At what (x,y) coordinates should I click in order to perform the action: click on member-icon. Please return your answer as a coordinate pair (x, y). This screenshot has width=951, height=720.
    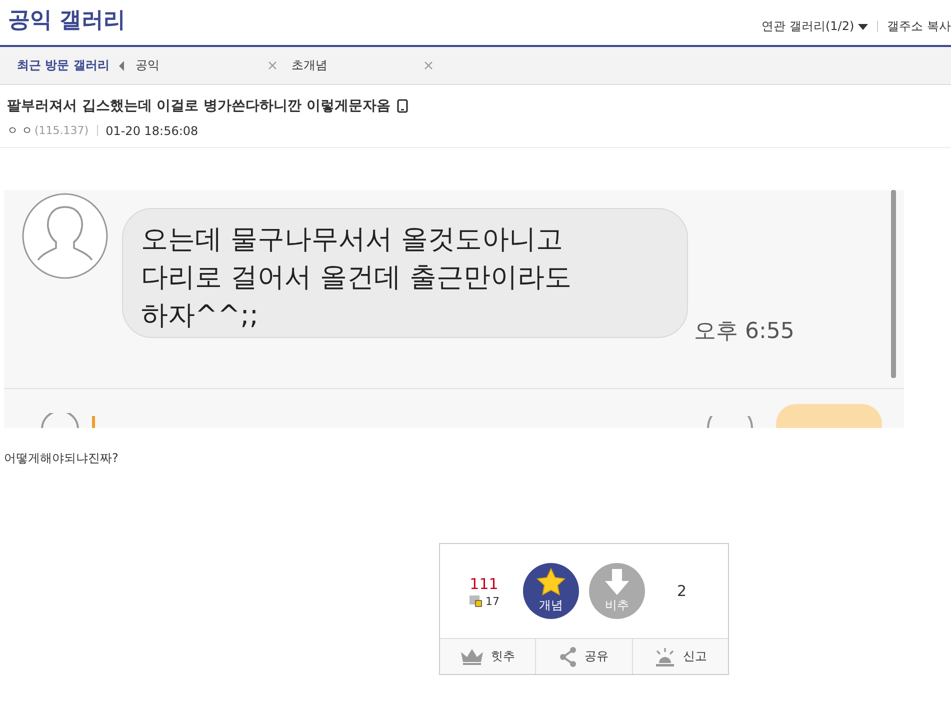
    Looking at the image, I should click on (475, 601).